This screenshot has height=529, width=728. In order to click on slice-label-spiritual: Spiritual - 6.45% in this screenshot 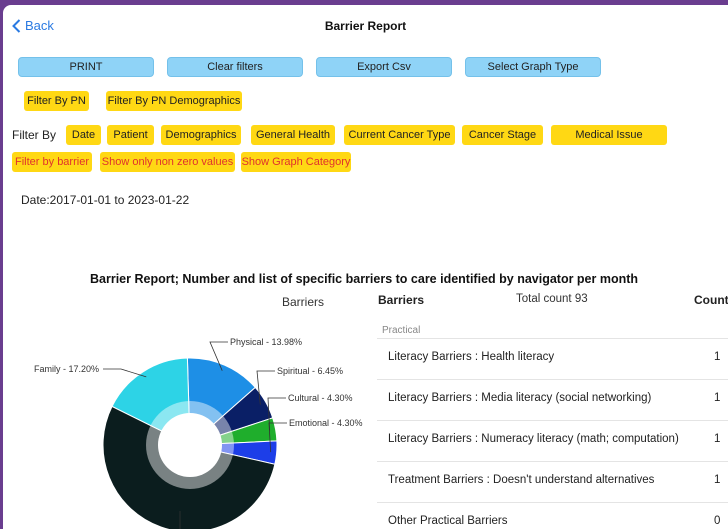, I will do `click(310, 371)`.